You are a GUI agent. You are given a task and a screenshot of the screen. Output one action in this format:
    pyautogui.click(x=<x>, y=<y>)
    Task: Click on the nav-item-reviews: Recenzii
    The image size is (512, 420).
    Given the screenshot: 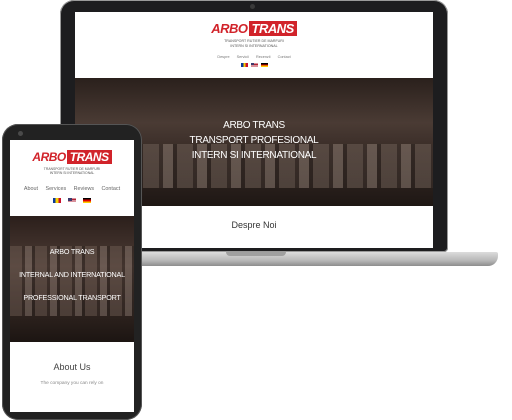 What is the action you would take?
    pyautogui.click(x=263, y=57)
    